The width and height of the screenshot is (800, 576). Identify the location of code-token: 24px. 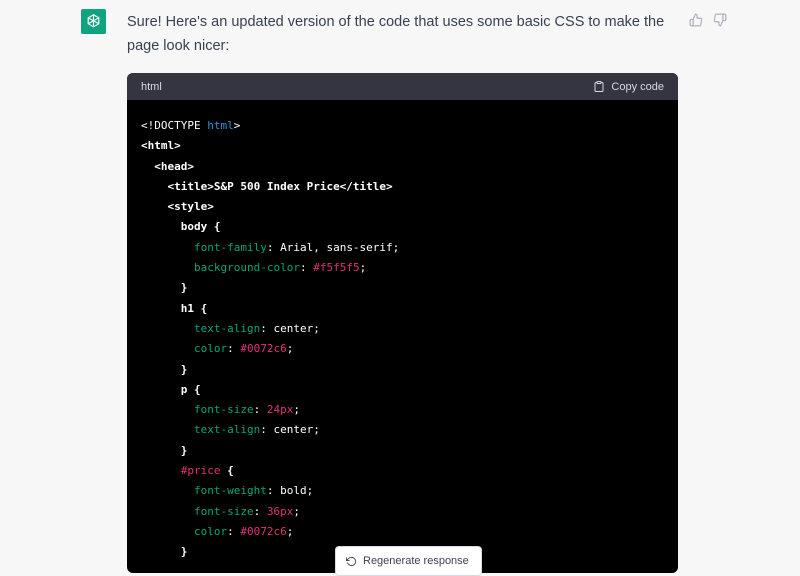
(280, 410).